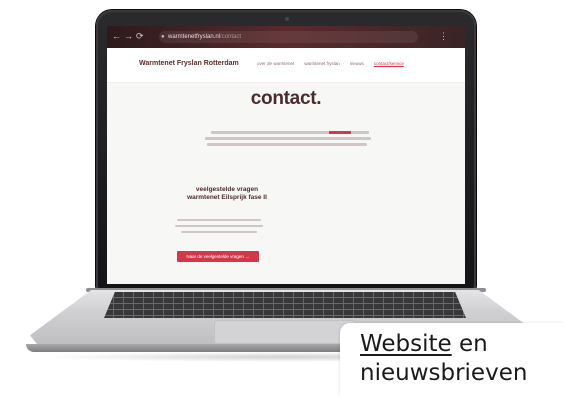 This screenshot has height=401, width=570. I want to click on nav-item-contact: contact/service, so click(389, 63).